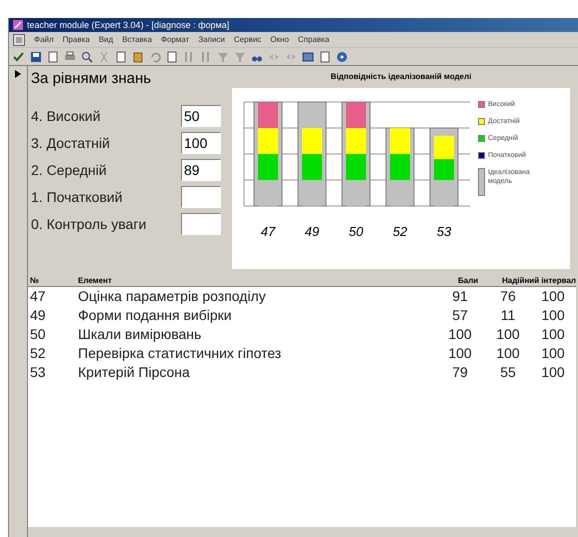 The height and width of the screenshot is (537, 578). Describe the element at coordinates (18, 74) in the screenshot. I see `record-selector-icon` at that location.